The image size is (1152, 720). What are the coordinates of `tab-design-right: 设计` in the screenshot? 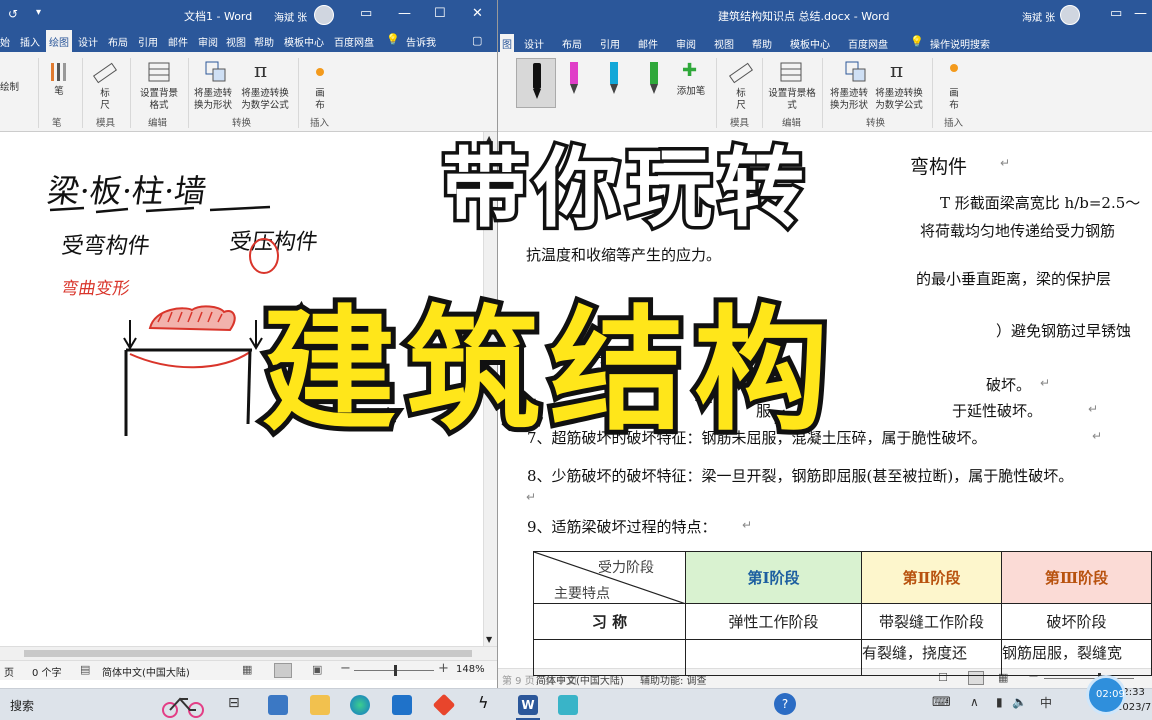 It's located at (534, 43).